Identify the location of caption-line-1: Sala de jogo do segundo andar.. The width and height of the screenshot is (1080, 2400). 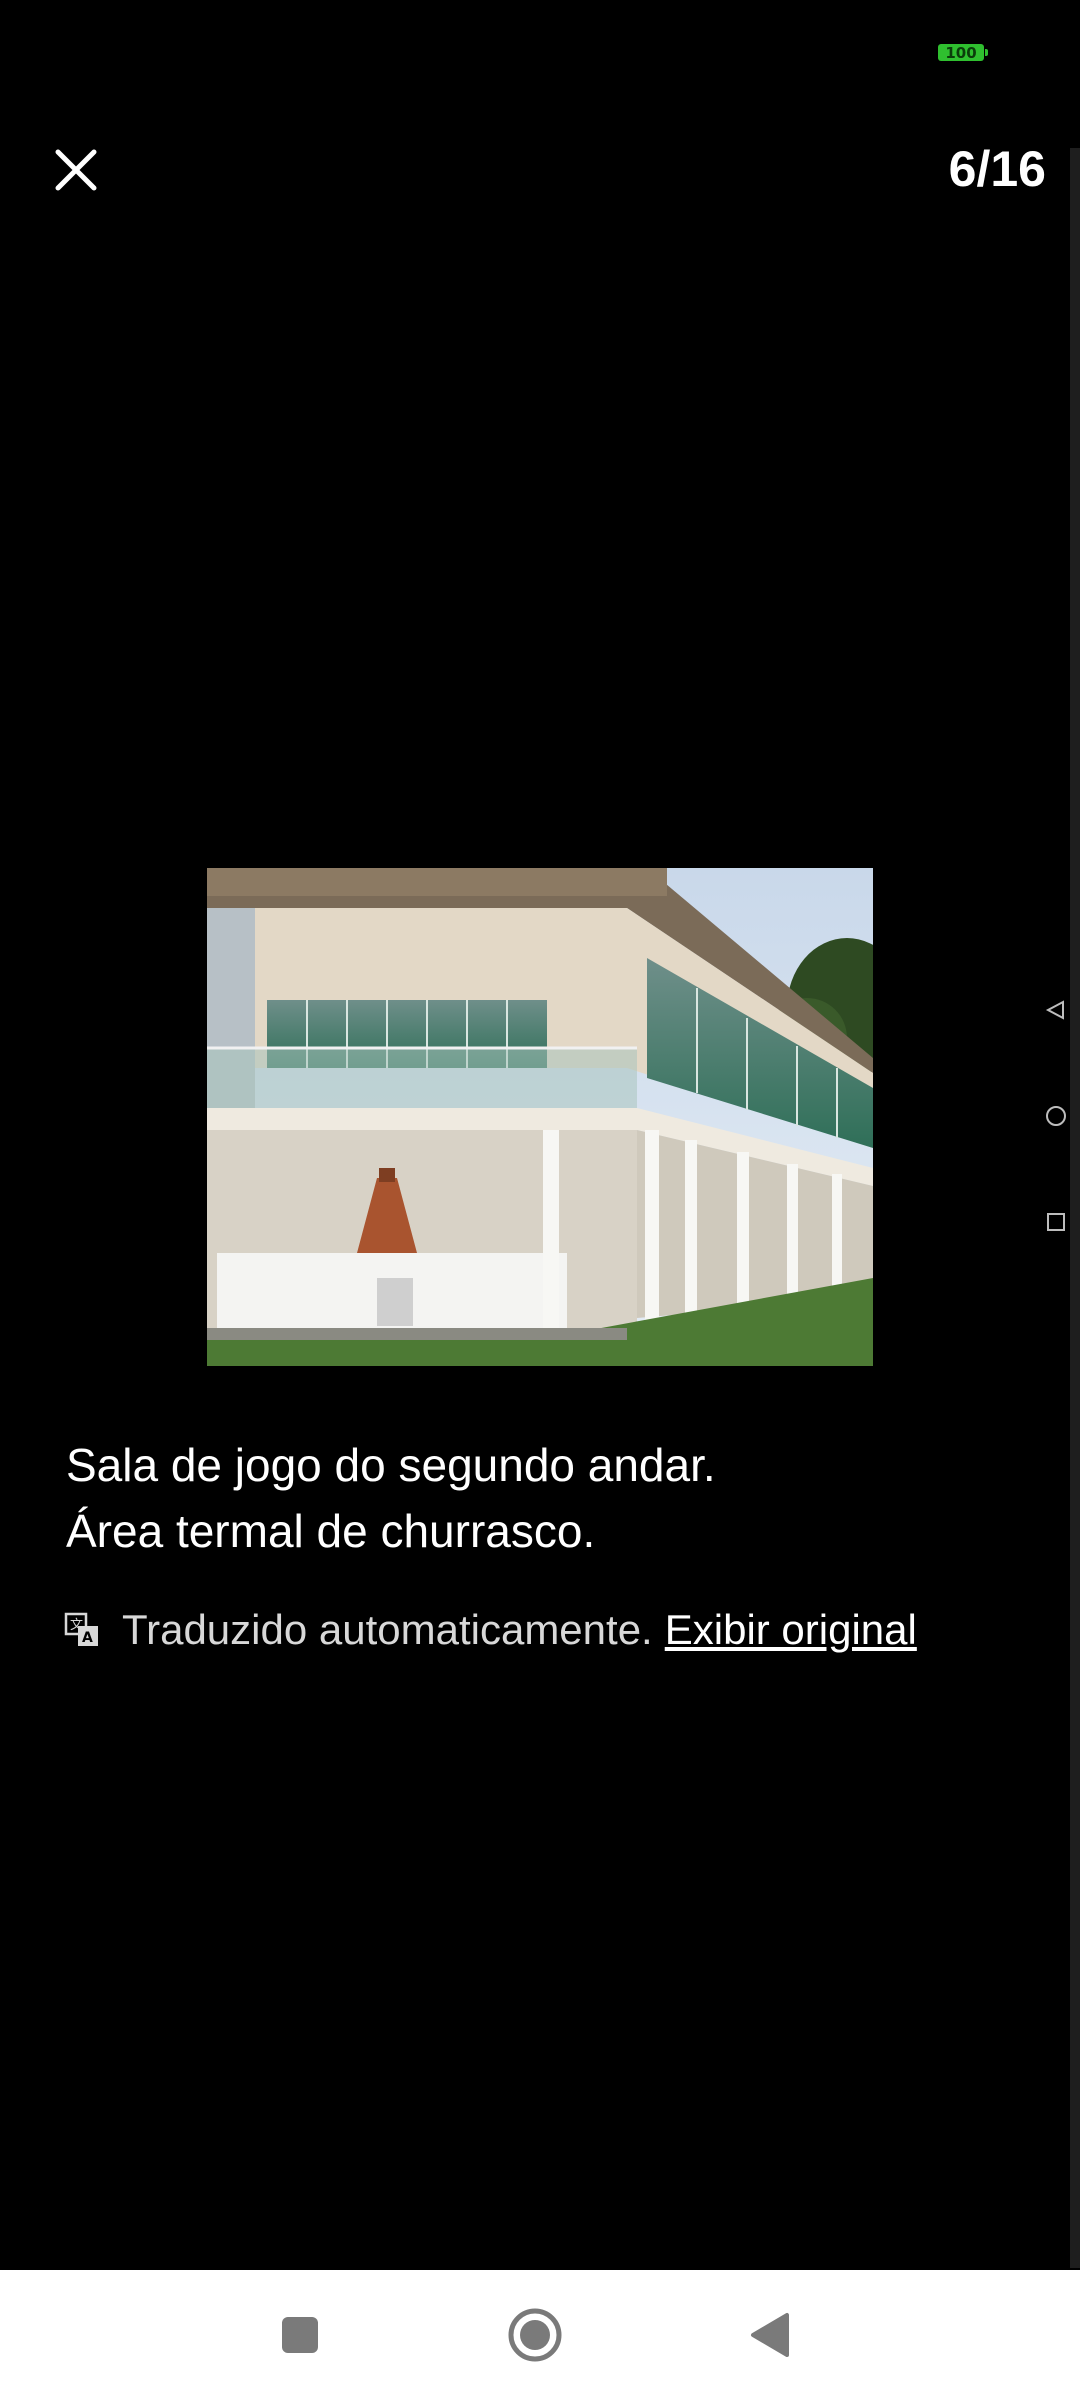
(391, 1465).